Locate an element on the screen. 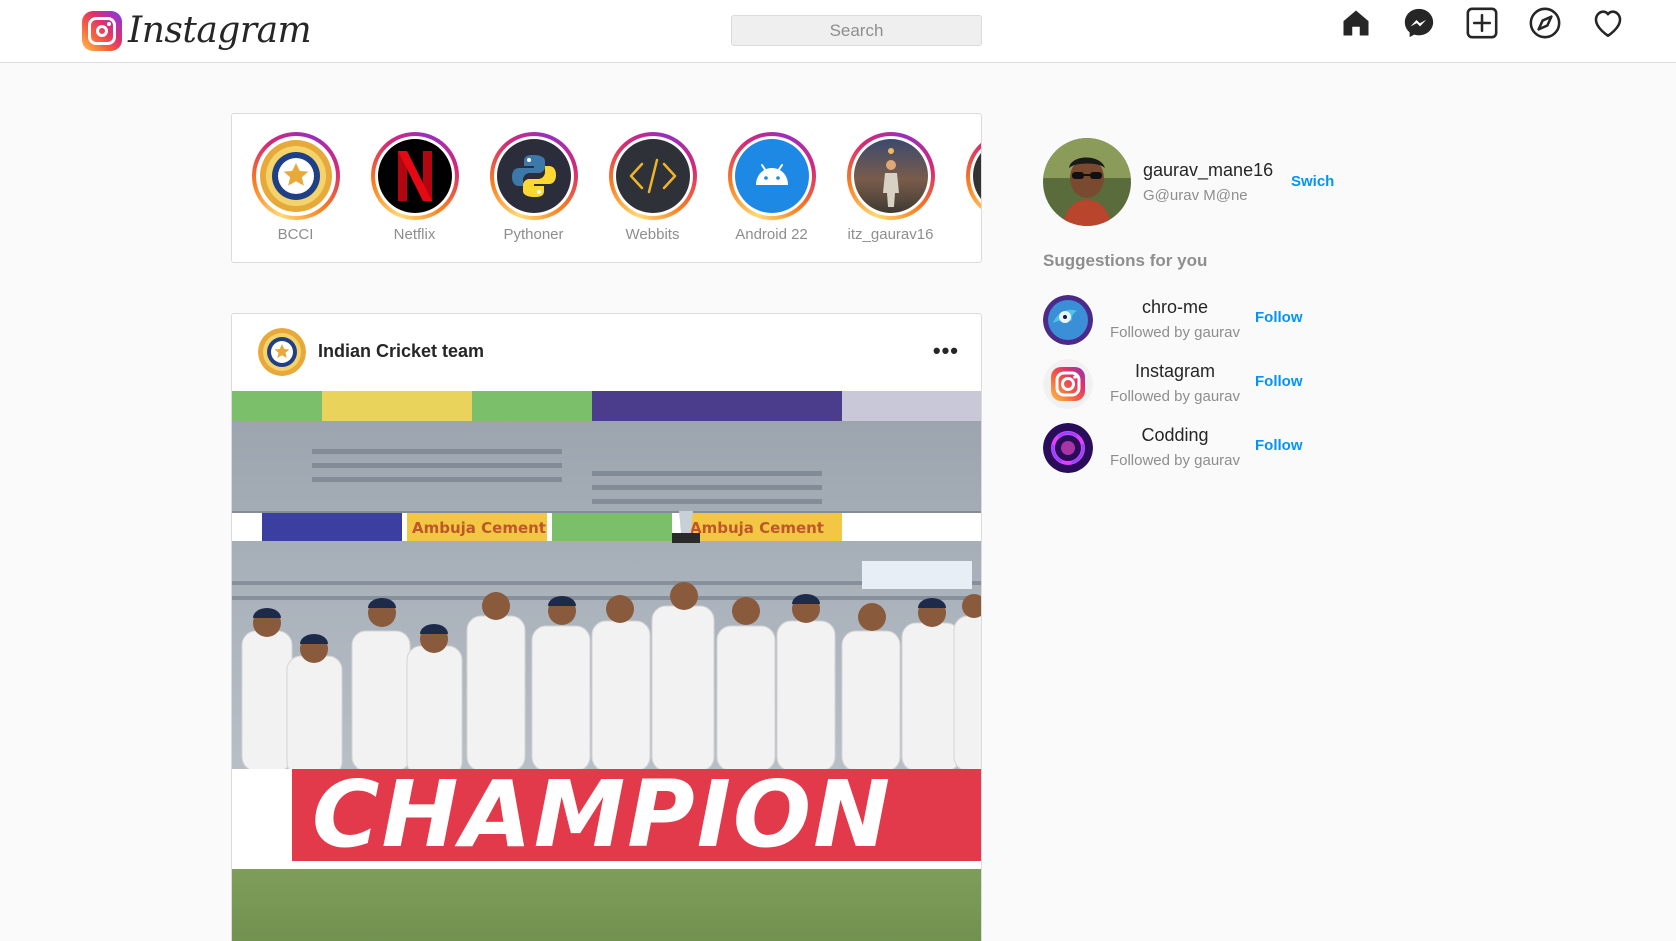 The height and width of the screenshot is (941, 1676). profile-avatar is located at coordinates (1087, 182).